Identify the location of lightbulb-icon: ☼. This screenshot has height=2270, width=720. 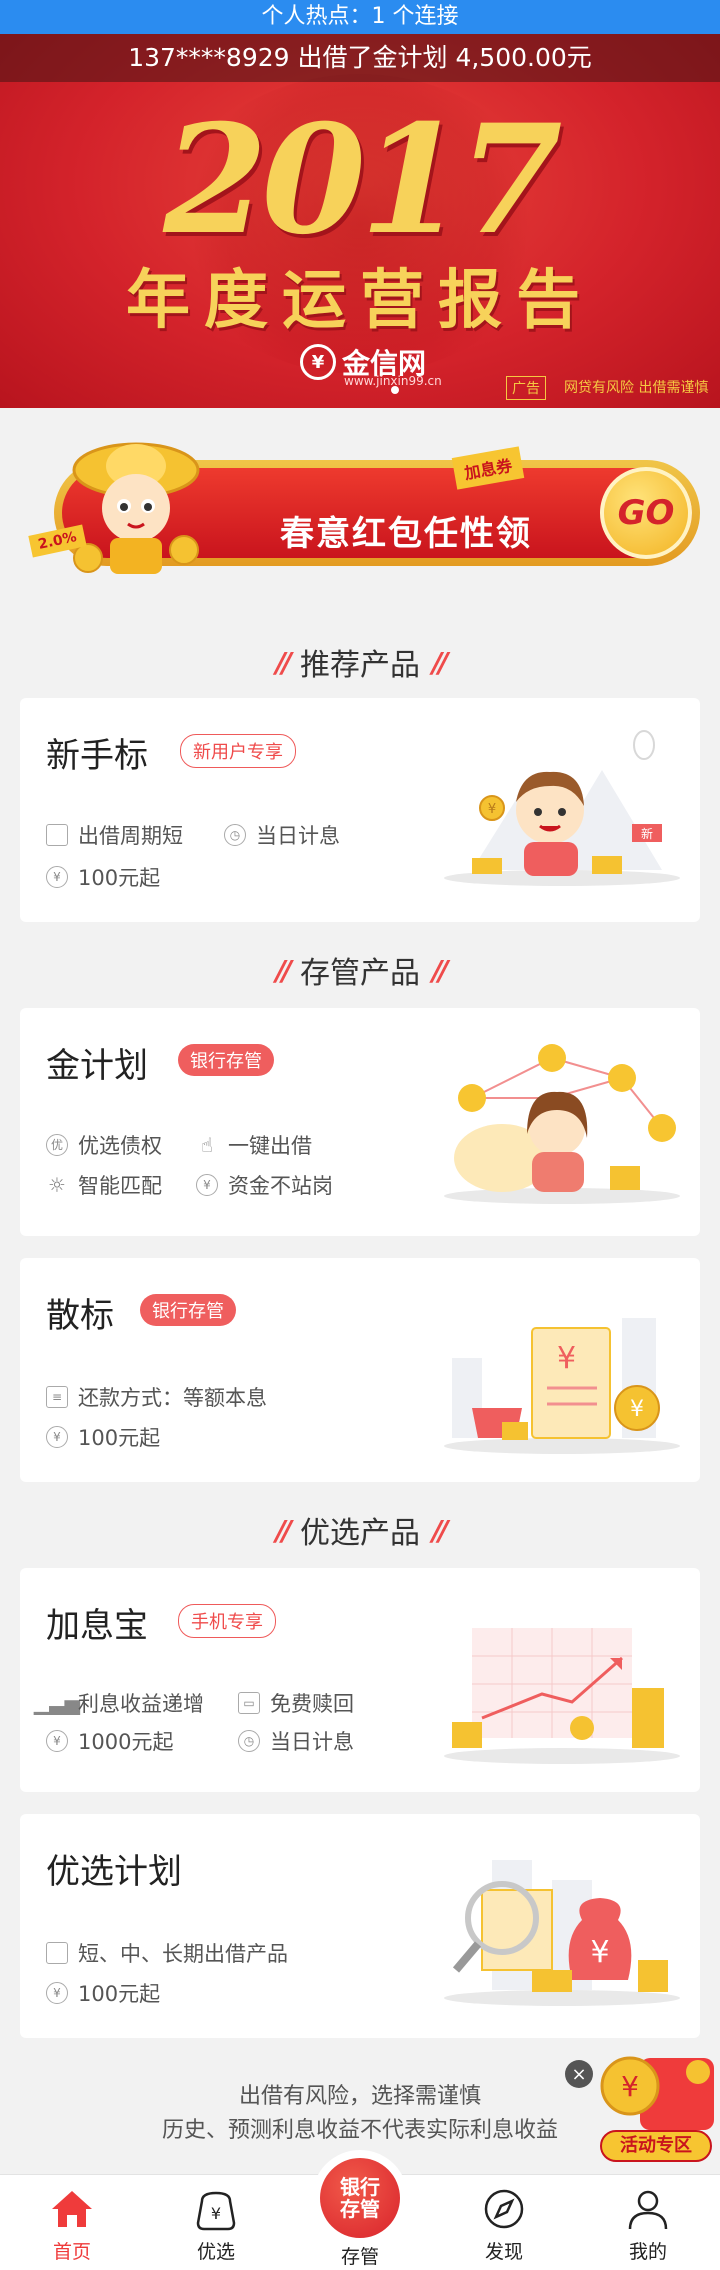
(57, 1185).